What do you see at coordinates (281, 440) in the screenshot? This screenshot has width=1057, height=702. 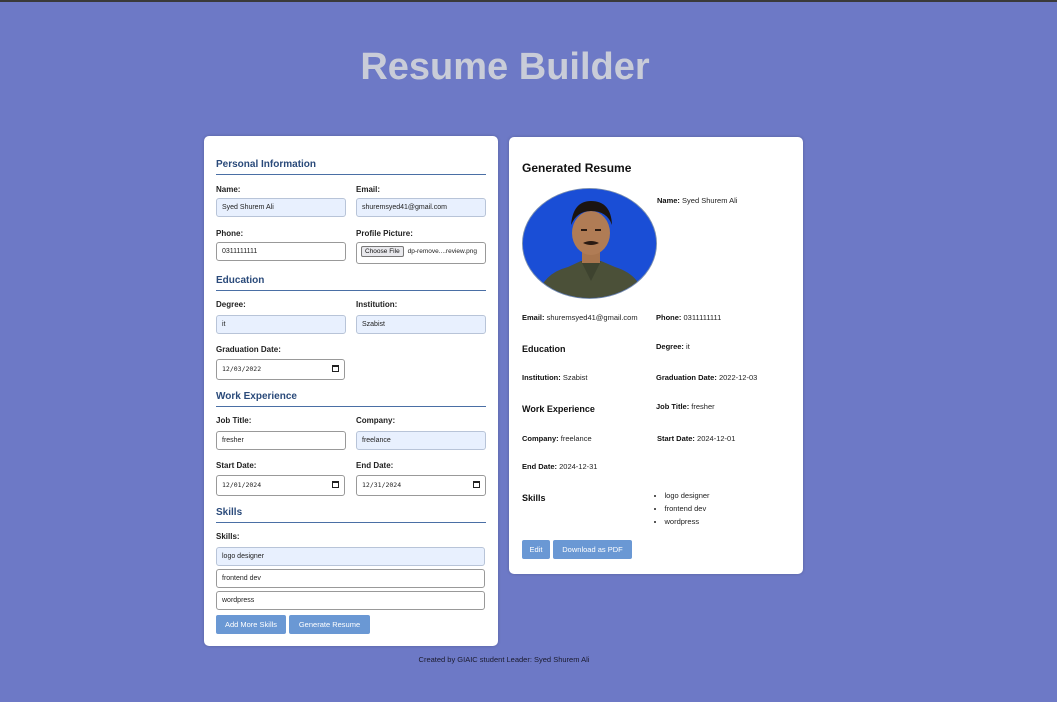 I see `job-title-input: fresher` at bounding box center [281, 440].